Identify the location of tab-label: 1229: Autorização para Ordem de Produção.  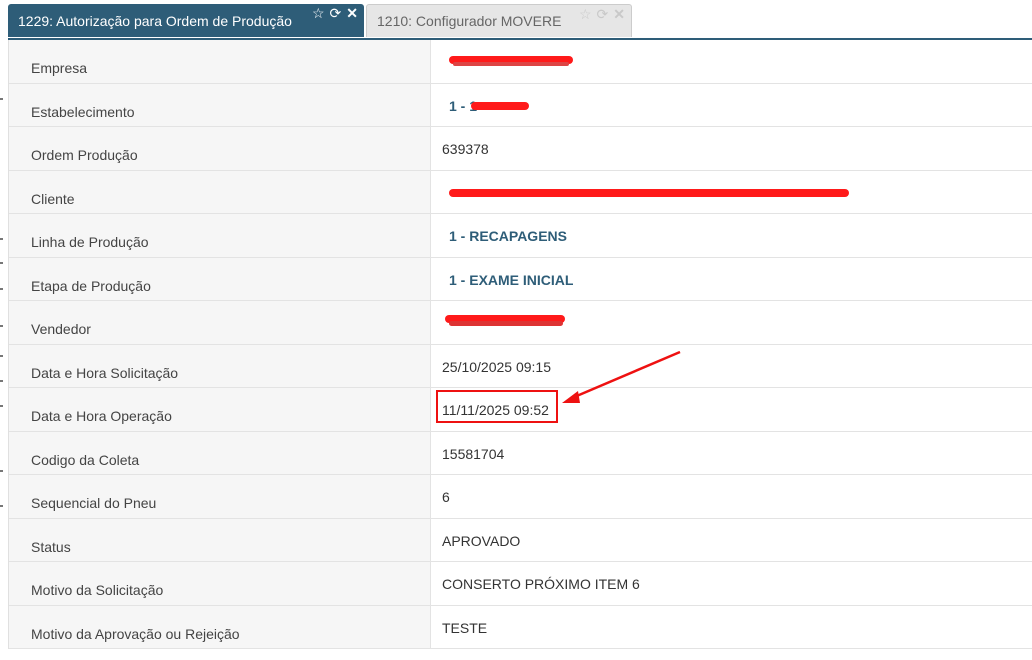
(155, 20).